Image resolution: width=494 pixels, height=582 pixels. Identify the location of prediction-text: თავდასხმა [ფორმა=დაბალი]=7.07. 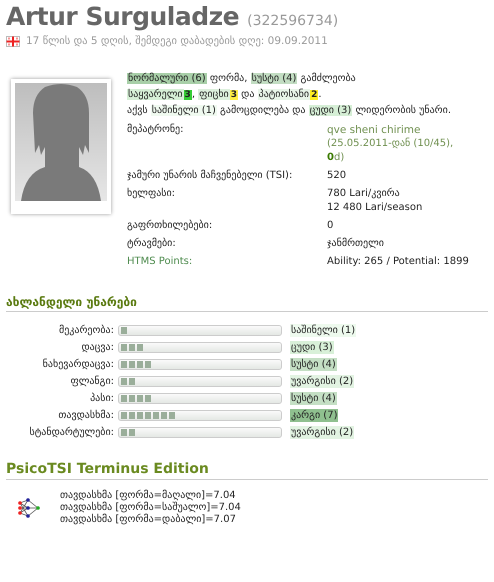
(148, 520).